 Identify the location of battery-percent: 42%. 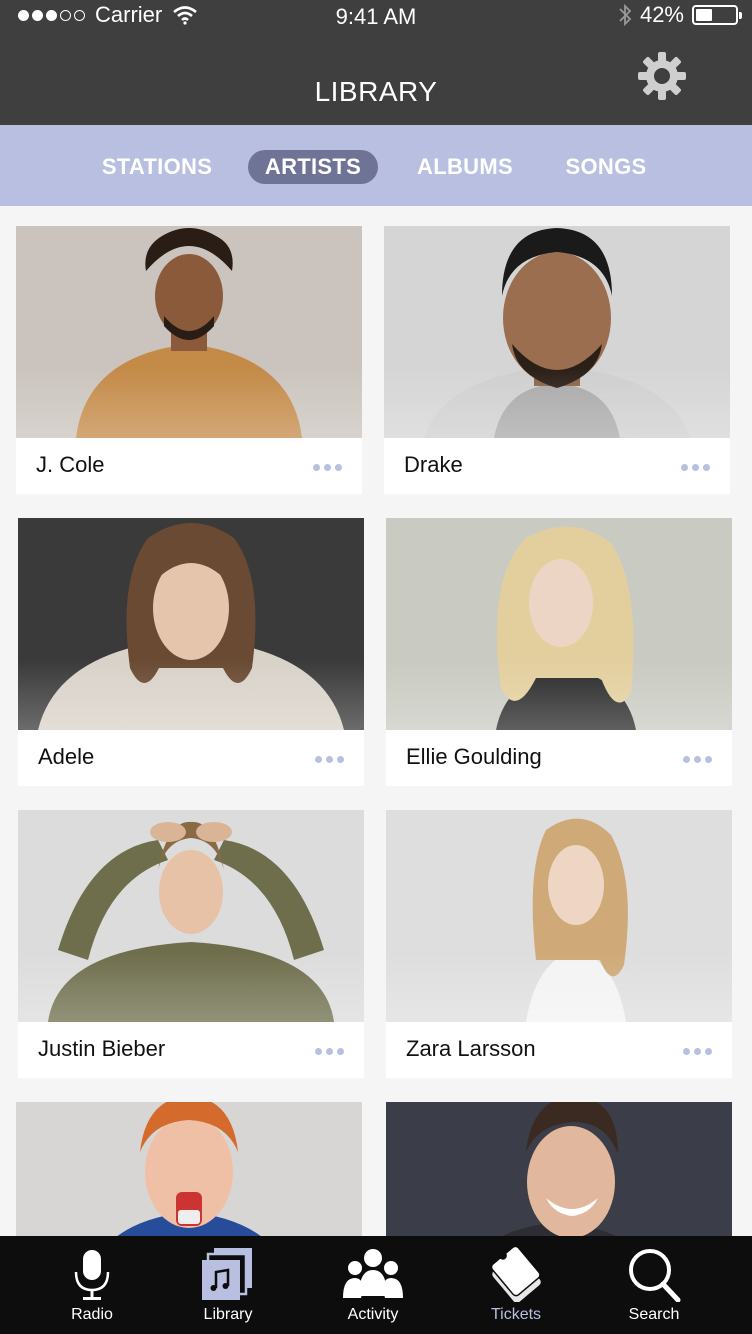
(661, 14).